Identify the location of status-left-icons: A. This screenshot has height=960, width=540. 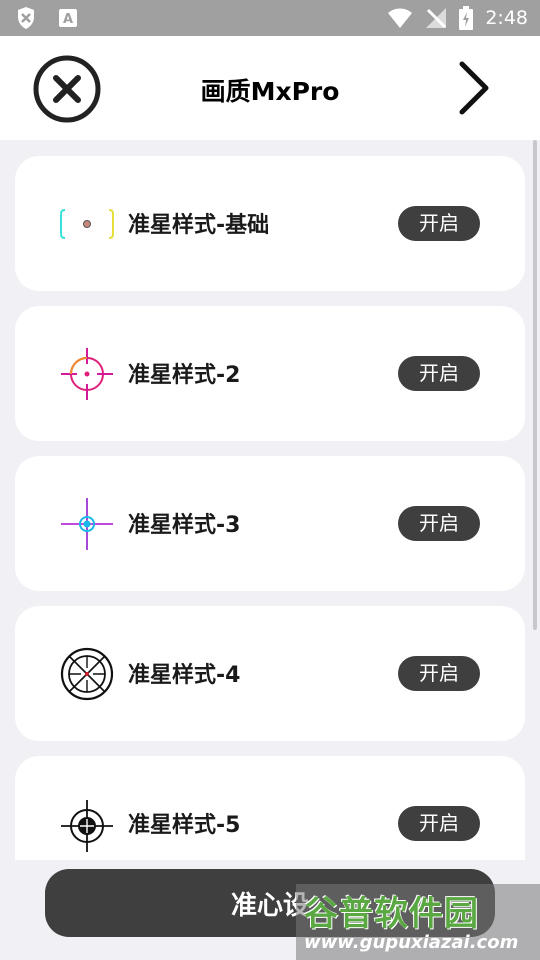
(47, 18).